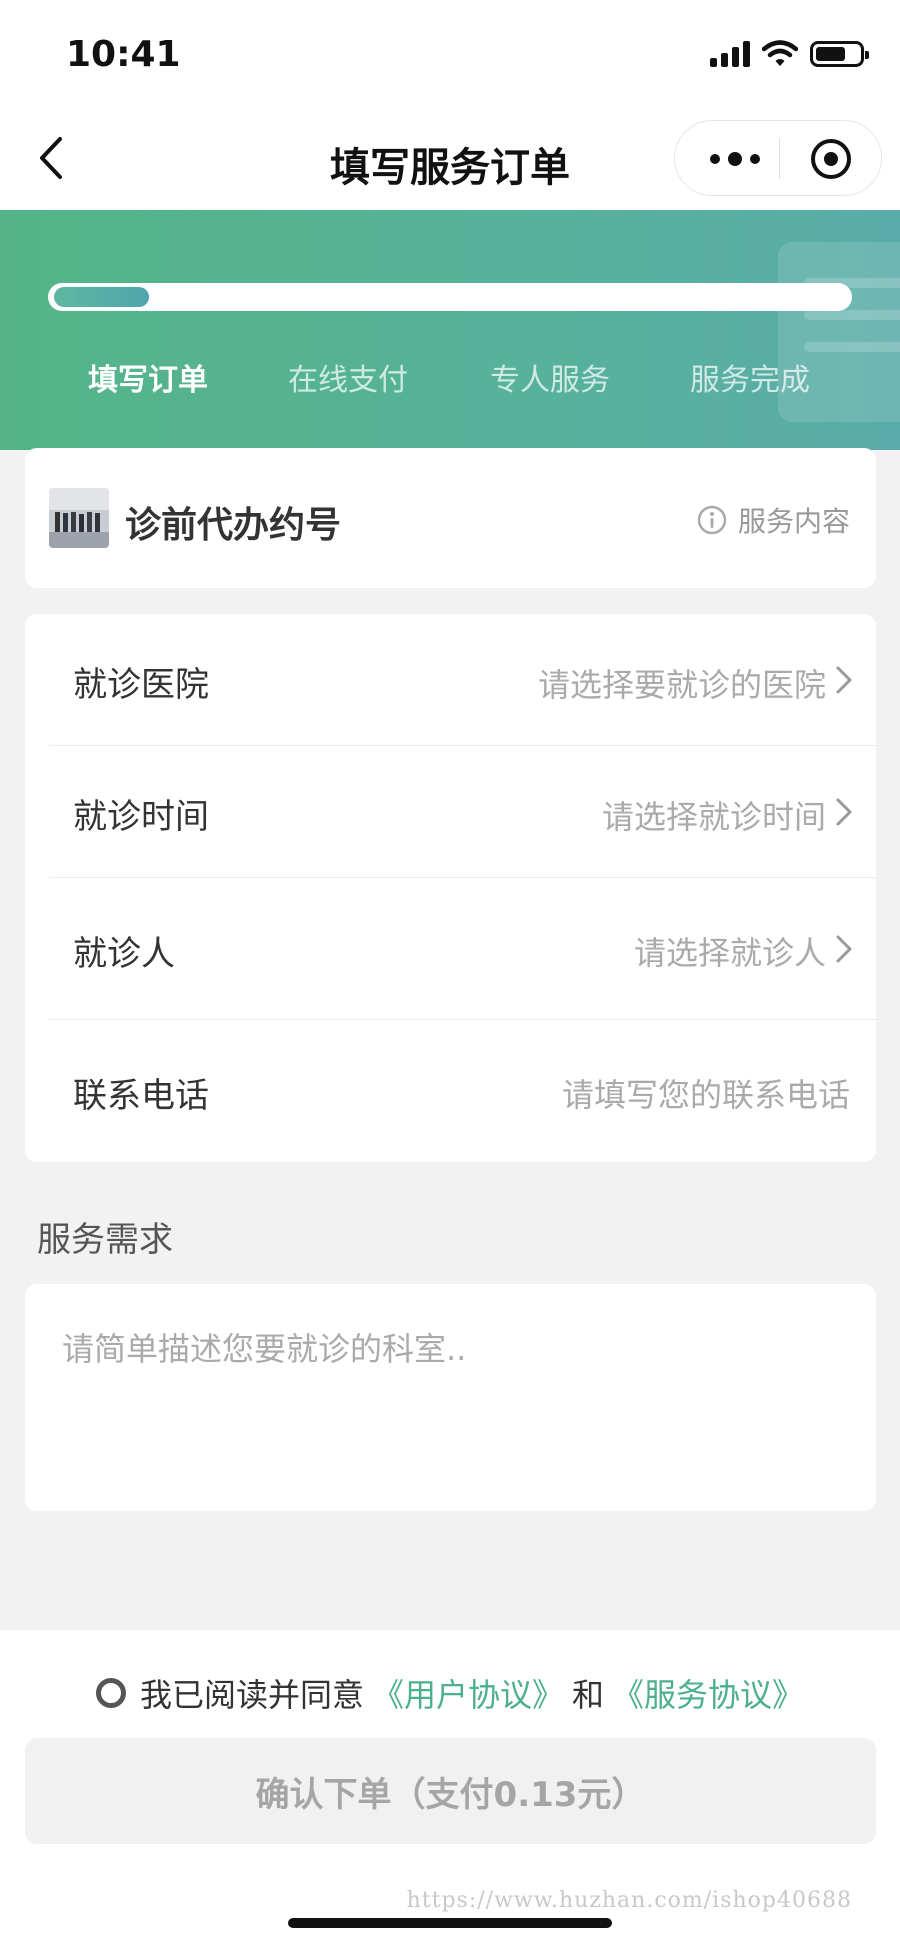 This screenshot has height=1949, width=900. I want to click on step-fill-order: 填写订单, so click(148, 380).